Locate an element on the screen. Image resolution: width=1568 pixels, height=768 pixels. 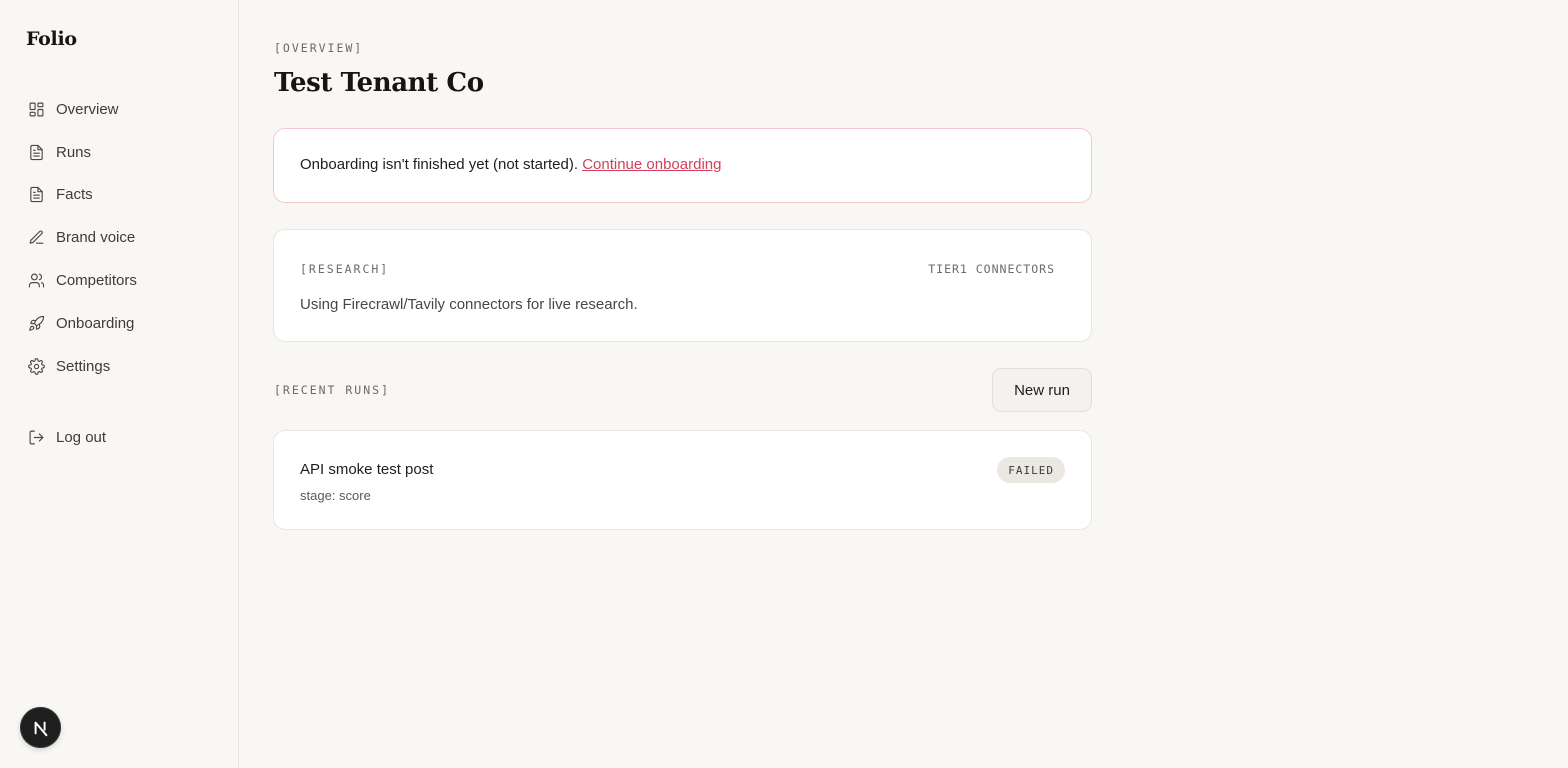
page-title: Test Tenant Co is located at coordinates (379, 83).